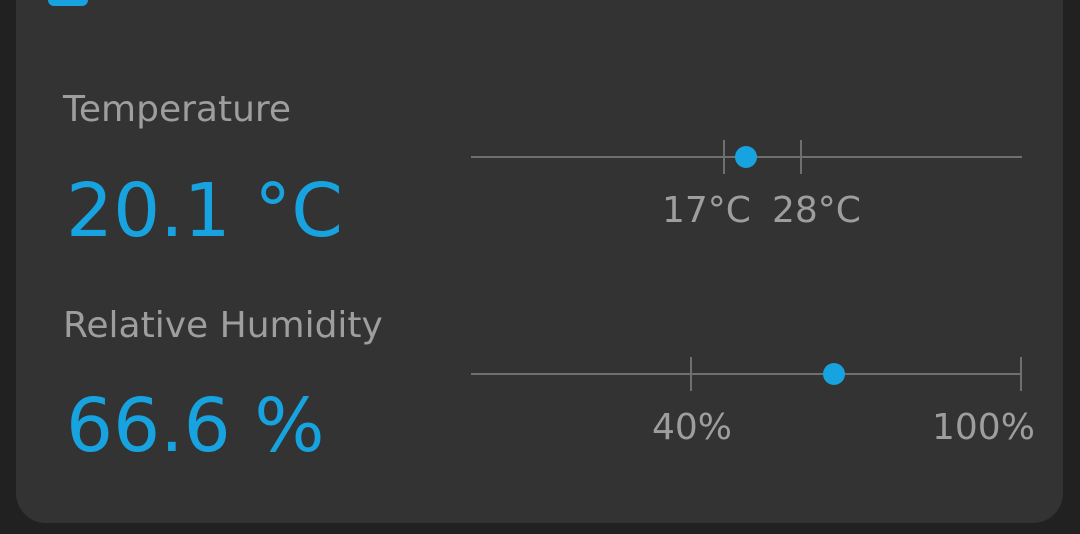 The height and width of the screenshot is (534, 1080). Describe the element at coordinates (691, 374) in the screenshot. I see `humidity-tick-low` at that location.